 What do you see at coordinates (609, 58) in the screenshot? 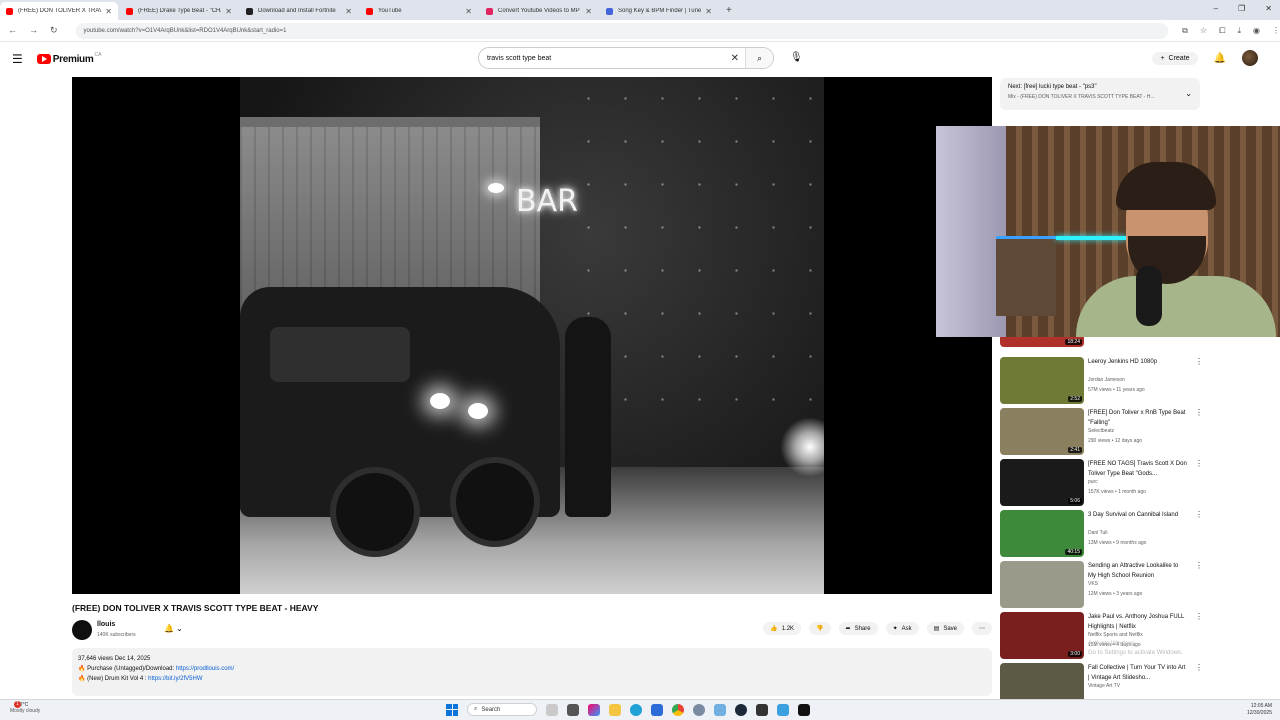
I see `search-input: travis scott type beat` at bounding box center [609, 58].